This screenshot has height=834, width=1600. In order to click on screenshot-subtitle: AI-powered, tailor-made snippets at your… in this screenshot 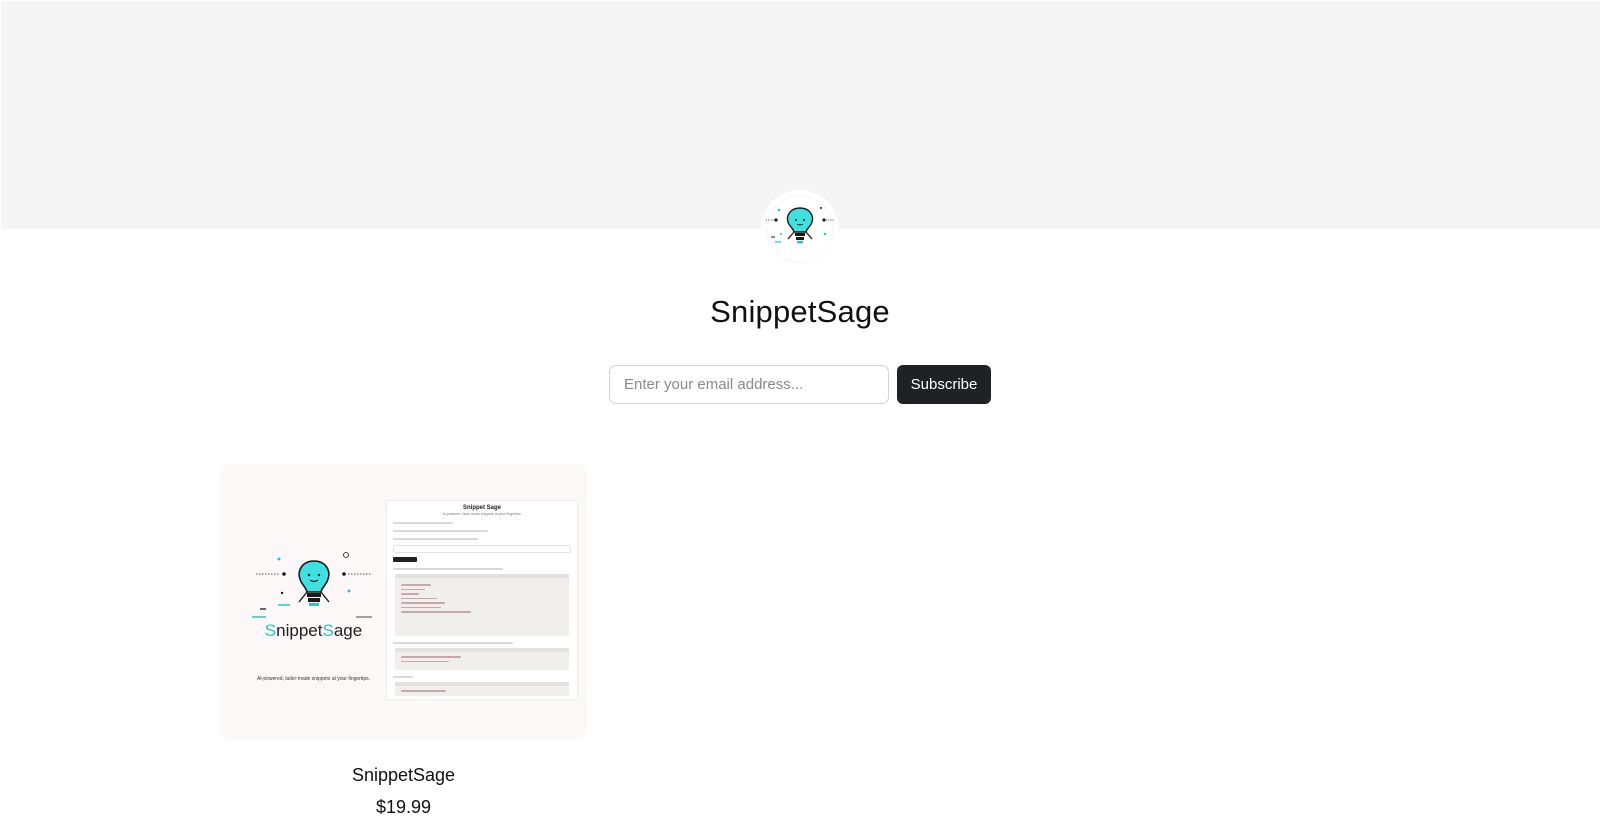, I will do `click(482, 514)`.